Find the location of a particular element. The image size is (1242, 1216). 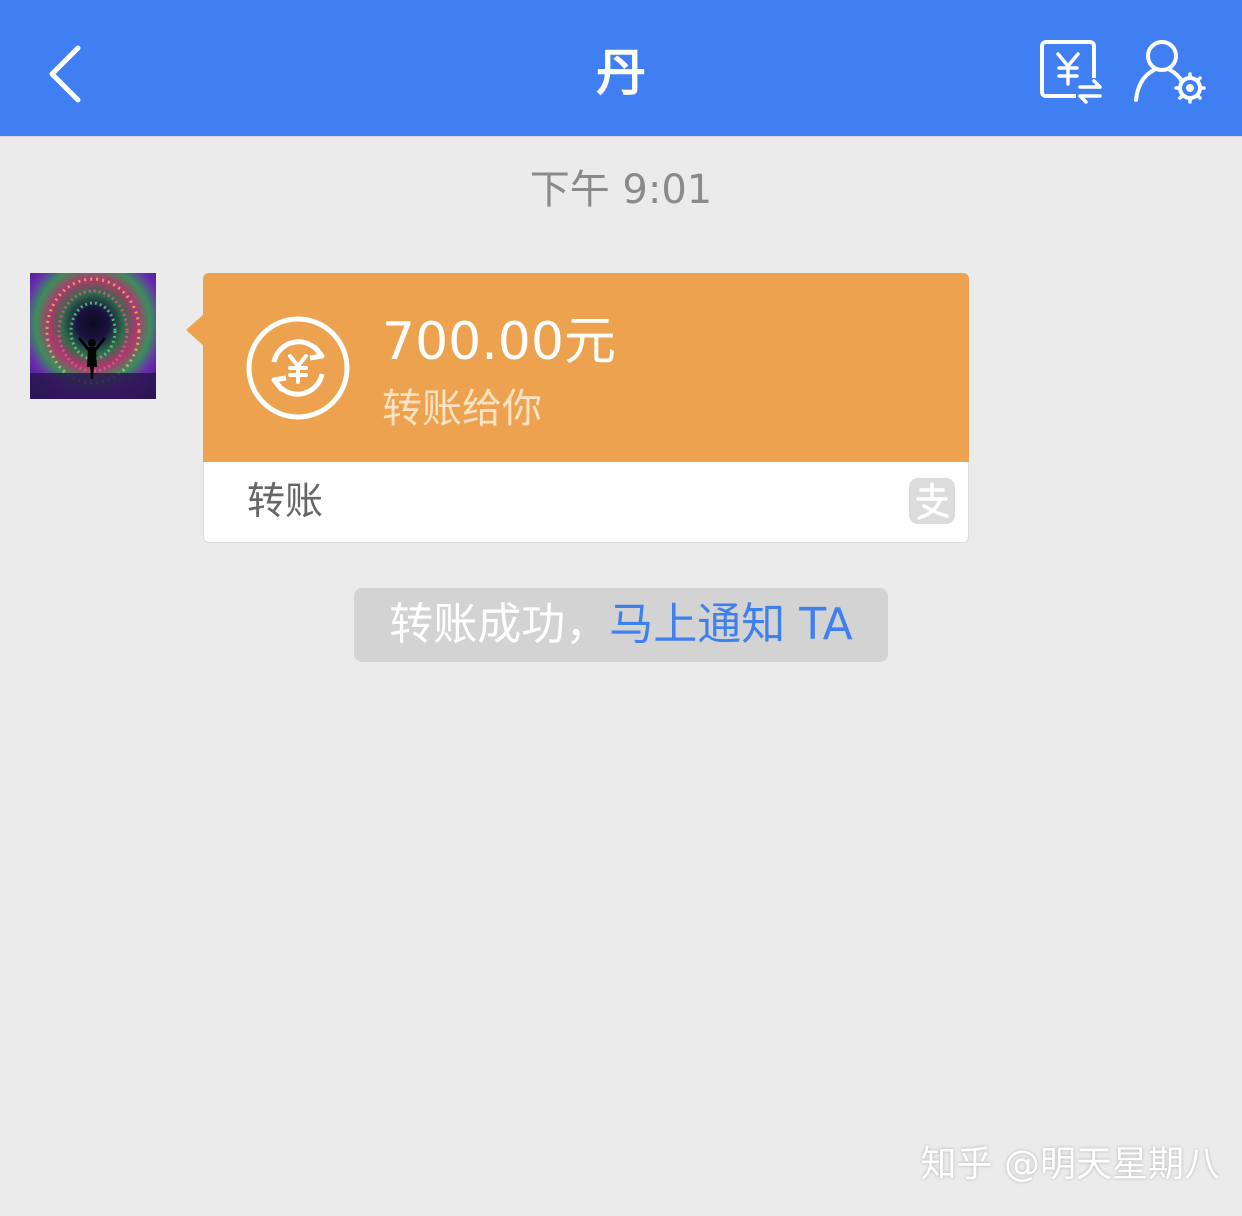

top-navigation-bar: 丹 is located at coordinates (621, 68).